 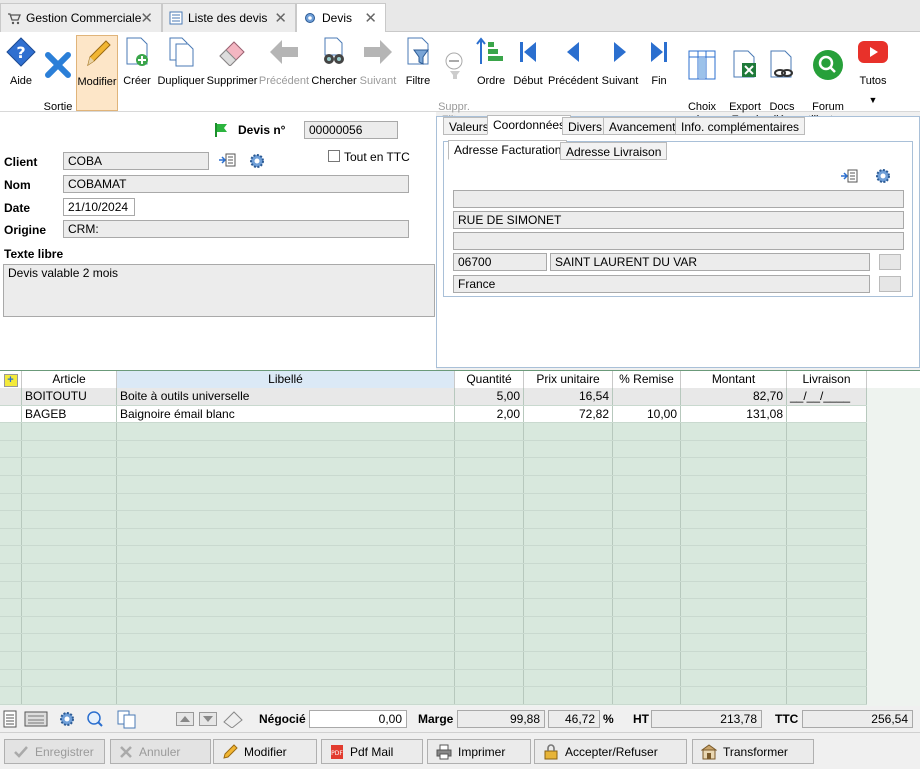 I want to click on forum-button: Forum utilisateurs, so click(x=828, y=80).